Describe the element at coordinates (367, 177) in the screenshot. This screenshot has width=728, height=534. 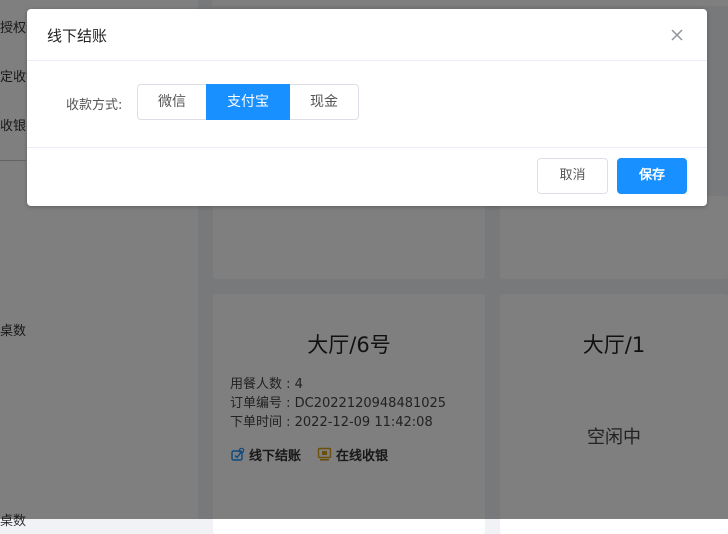
I see `dialog-footer: 取消 保存` at that location.